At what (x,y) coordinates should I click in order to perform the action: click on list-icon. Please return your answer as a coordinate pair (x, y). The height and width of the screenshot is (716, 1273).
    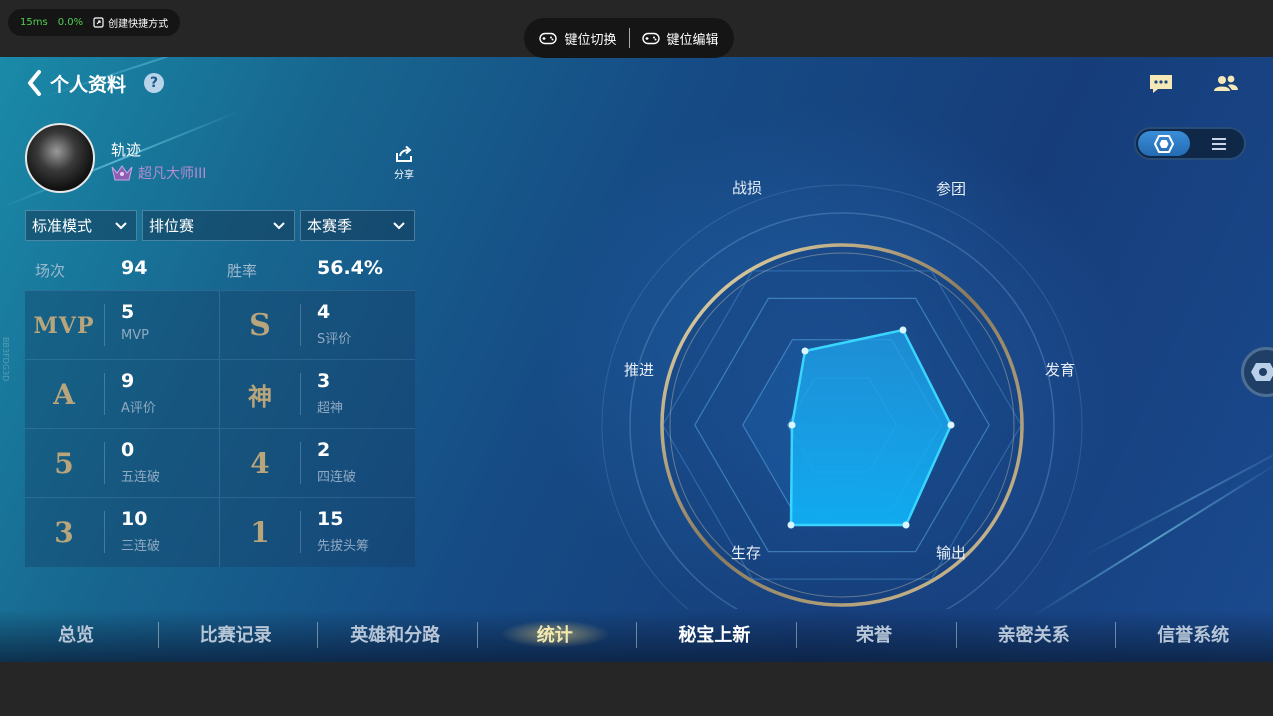
    Looking at the image, I should click on (1219, 143).